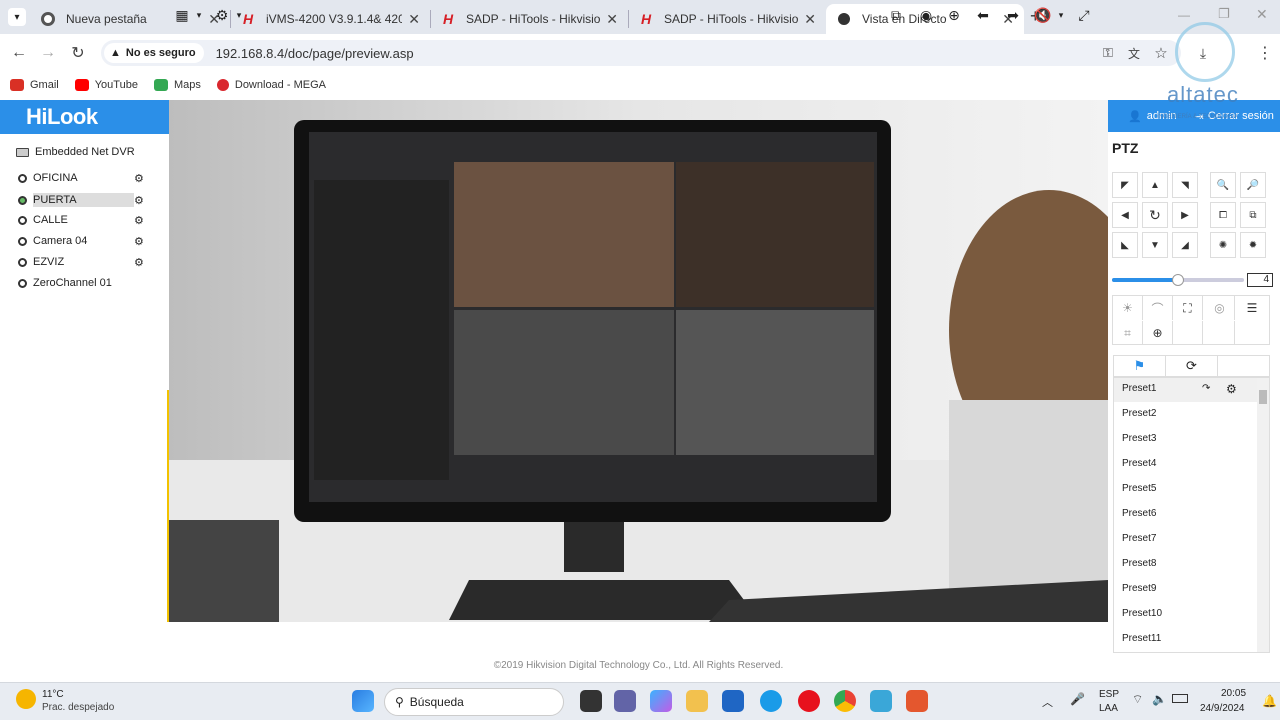  Describe the element at coordinates (1047, 702) in the screenshot. I see `chevron-up-icon: ︿` at that location.